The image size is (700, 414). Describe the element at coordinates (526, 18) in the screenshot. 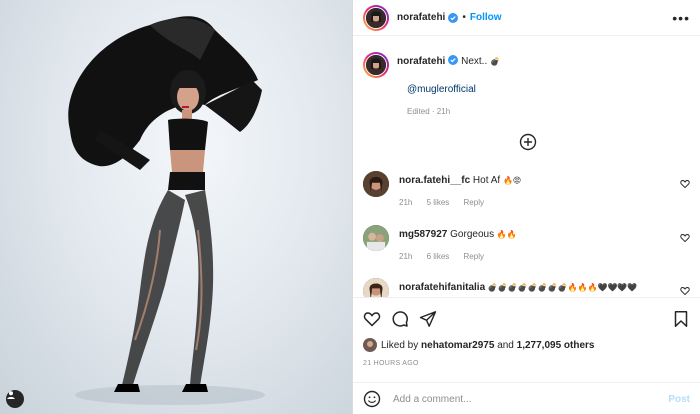

I see `post-header: norafatehi • Follow •••` at that location.